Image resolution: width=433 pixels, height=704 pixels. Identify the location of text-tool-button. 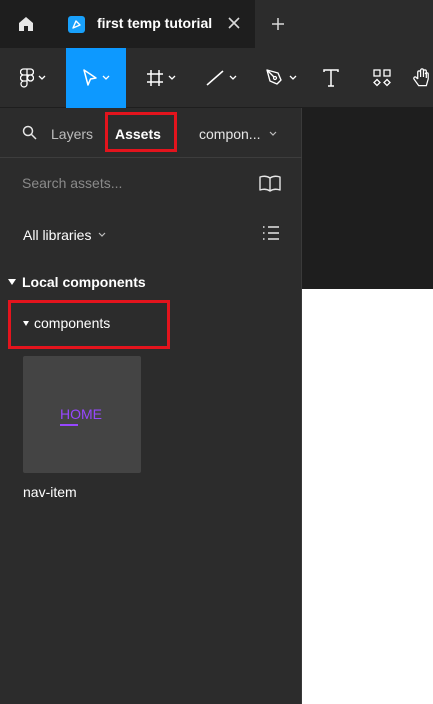
(331, 78).